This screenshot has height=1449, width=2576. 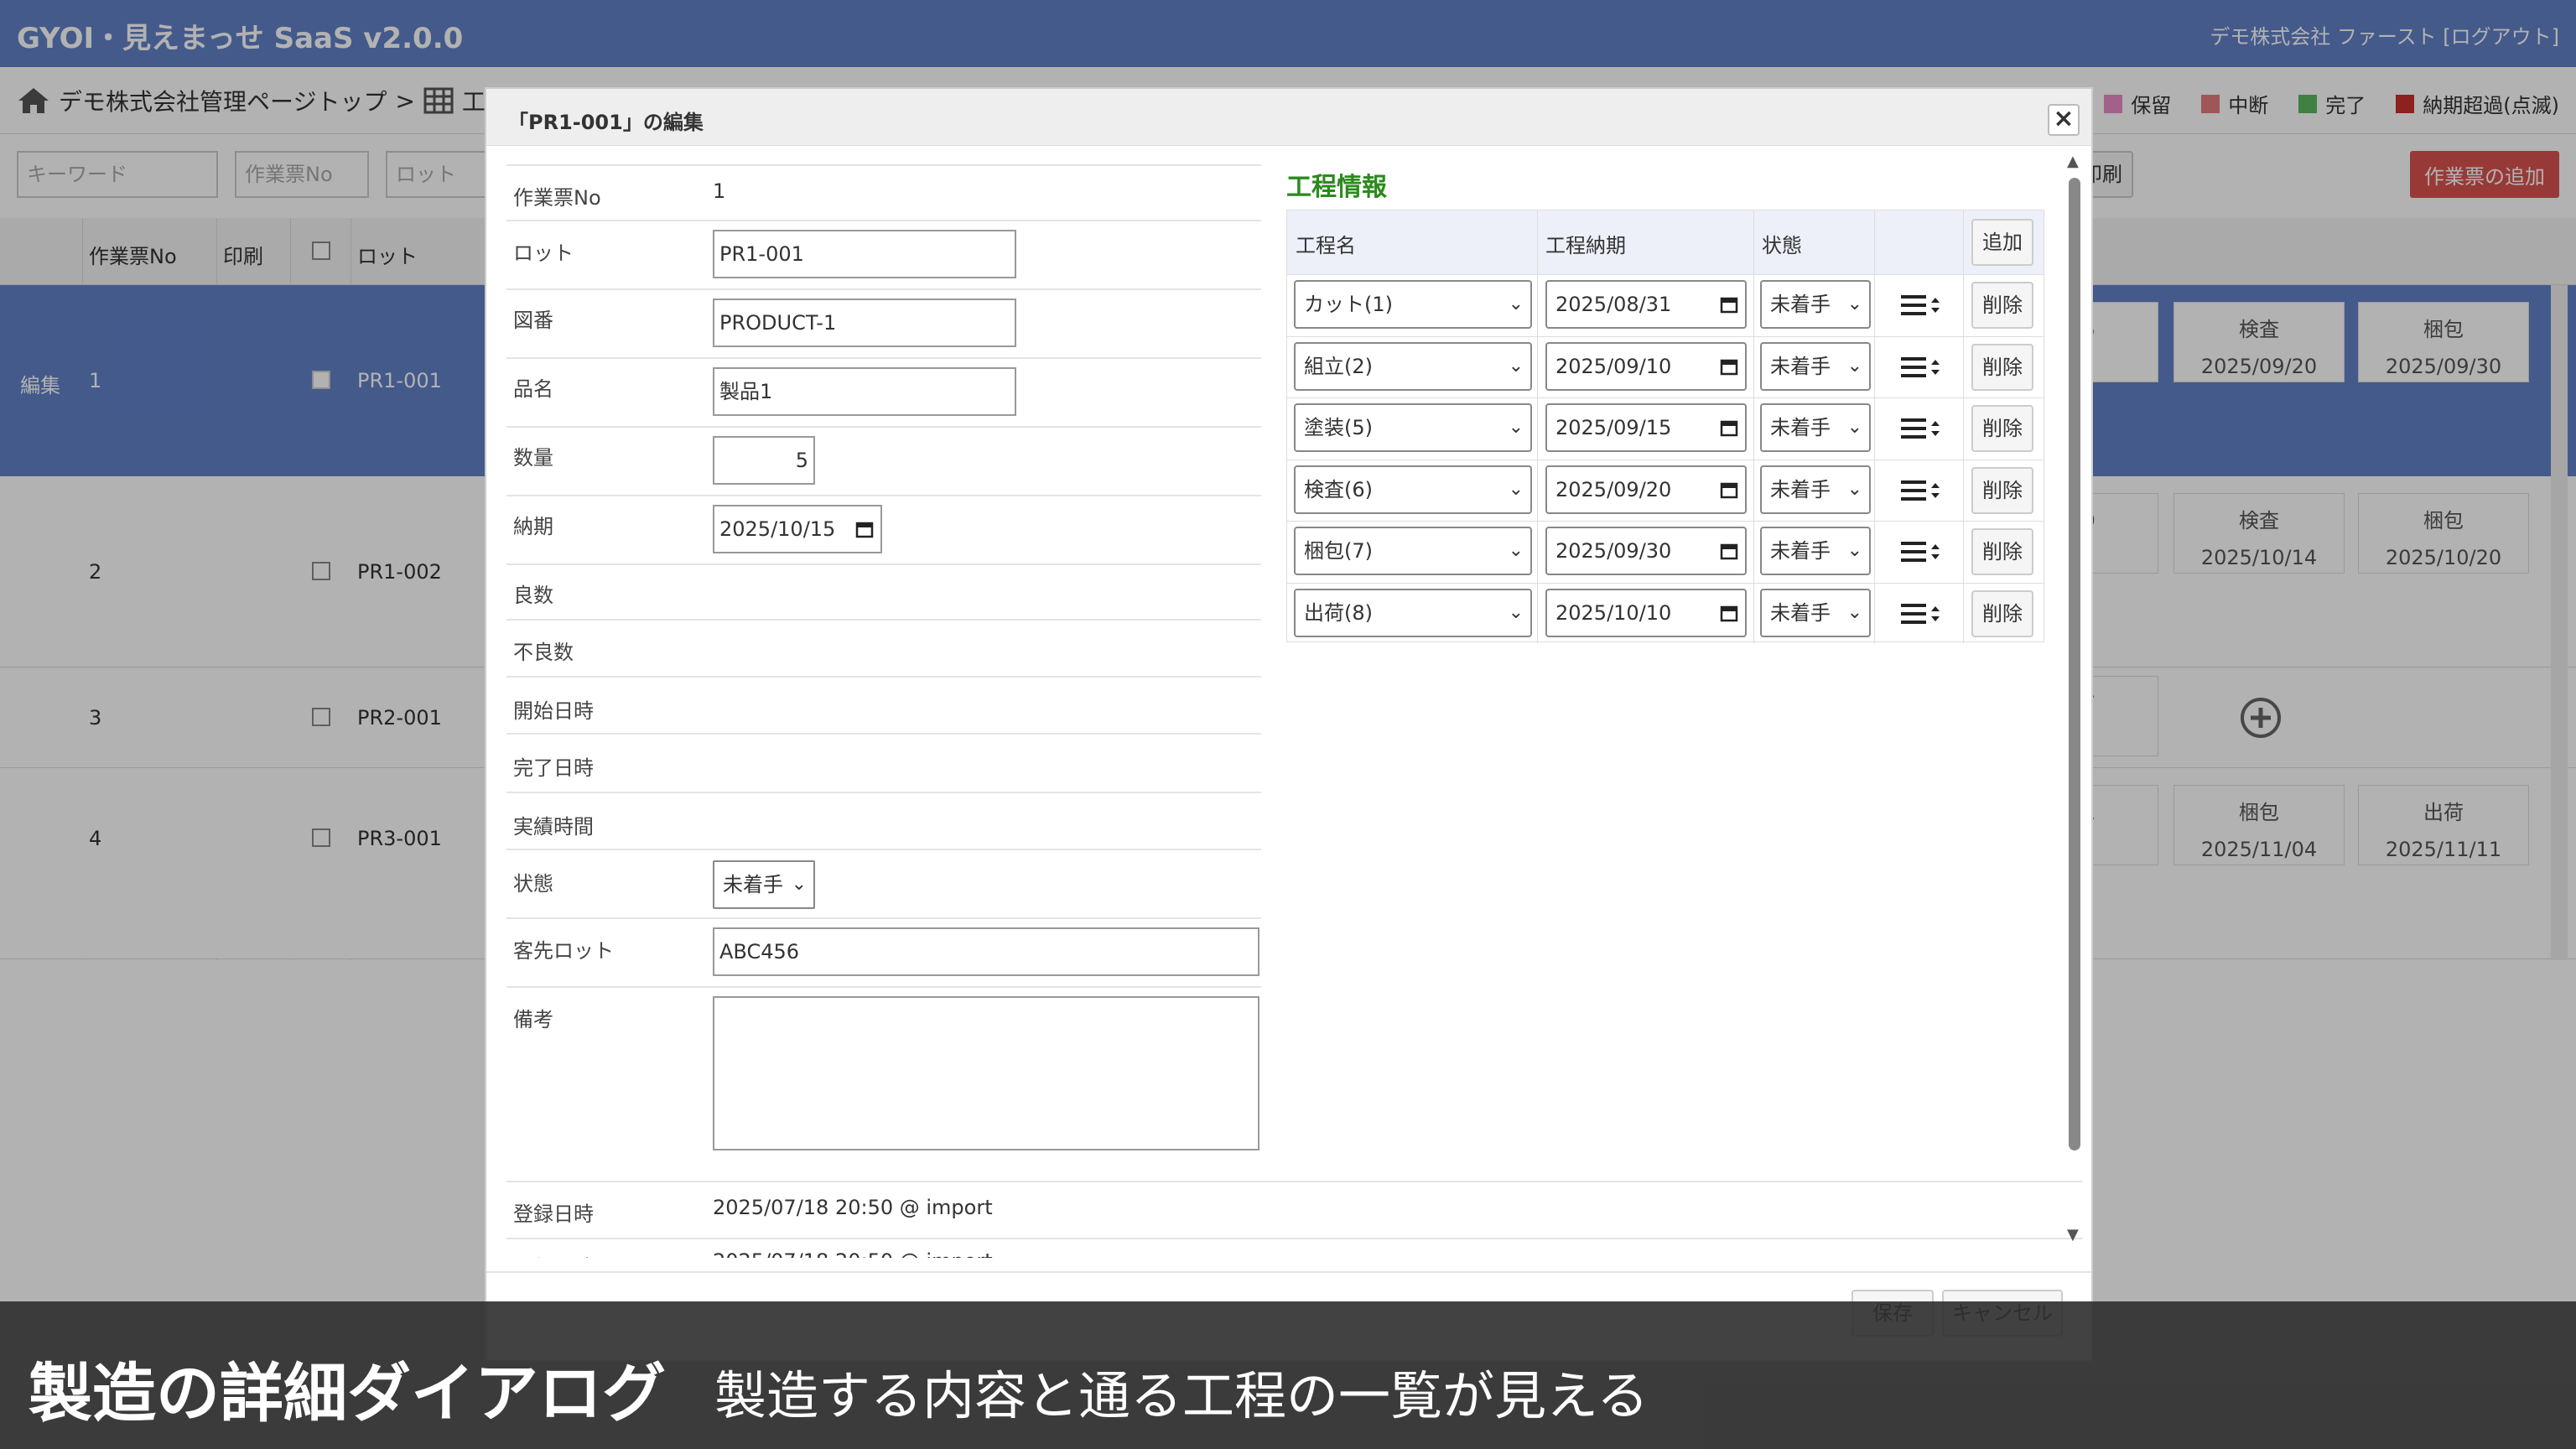 What do you see at coordinates (1413, 427) in the screenshot?
I see `process-name-select: 塗装(5) ⌄` at bounding box center [1413, 427].